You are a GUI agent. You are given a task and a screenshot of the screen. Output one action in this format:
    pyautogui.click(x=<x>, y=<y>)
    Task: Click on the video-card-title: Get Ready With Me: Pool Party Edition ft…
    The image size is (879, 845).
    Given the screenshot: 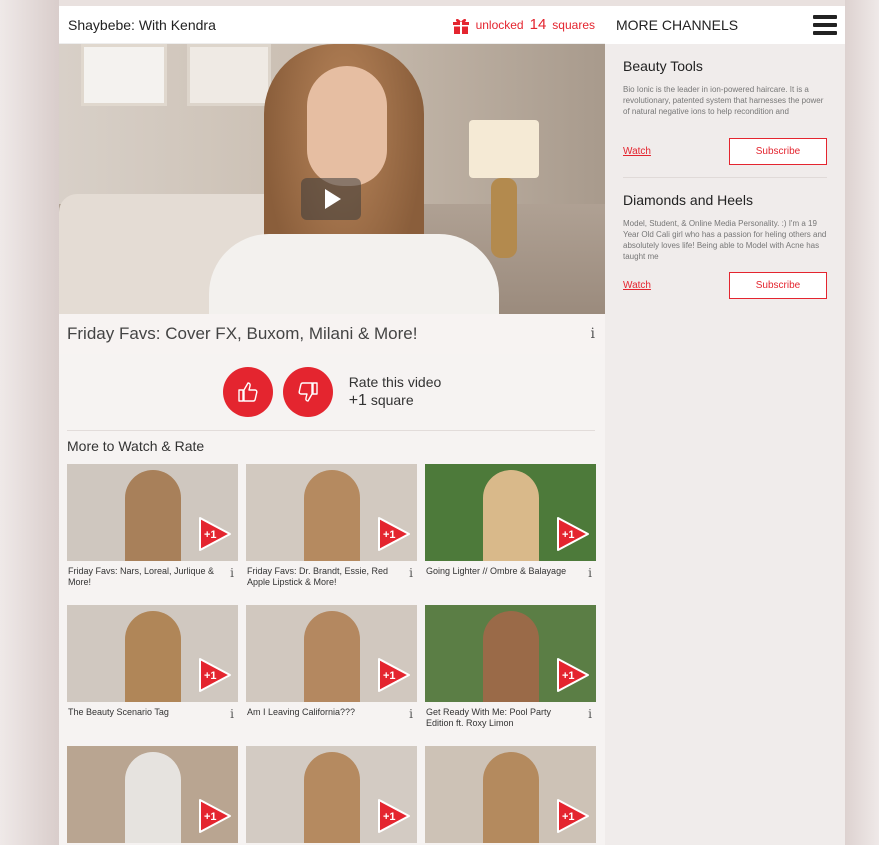 What is the action you would take?
    pyautogui.click(x=501, y=718)
    